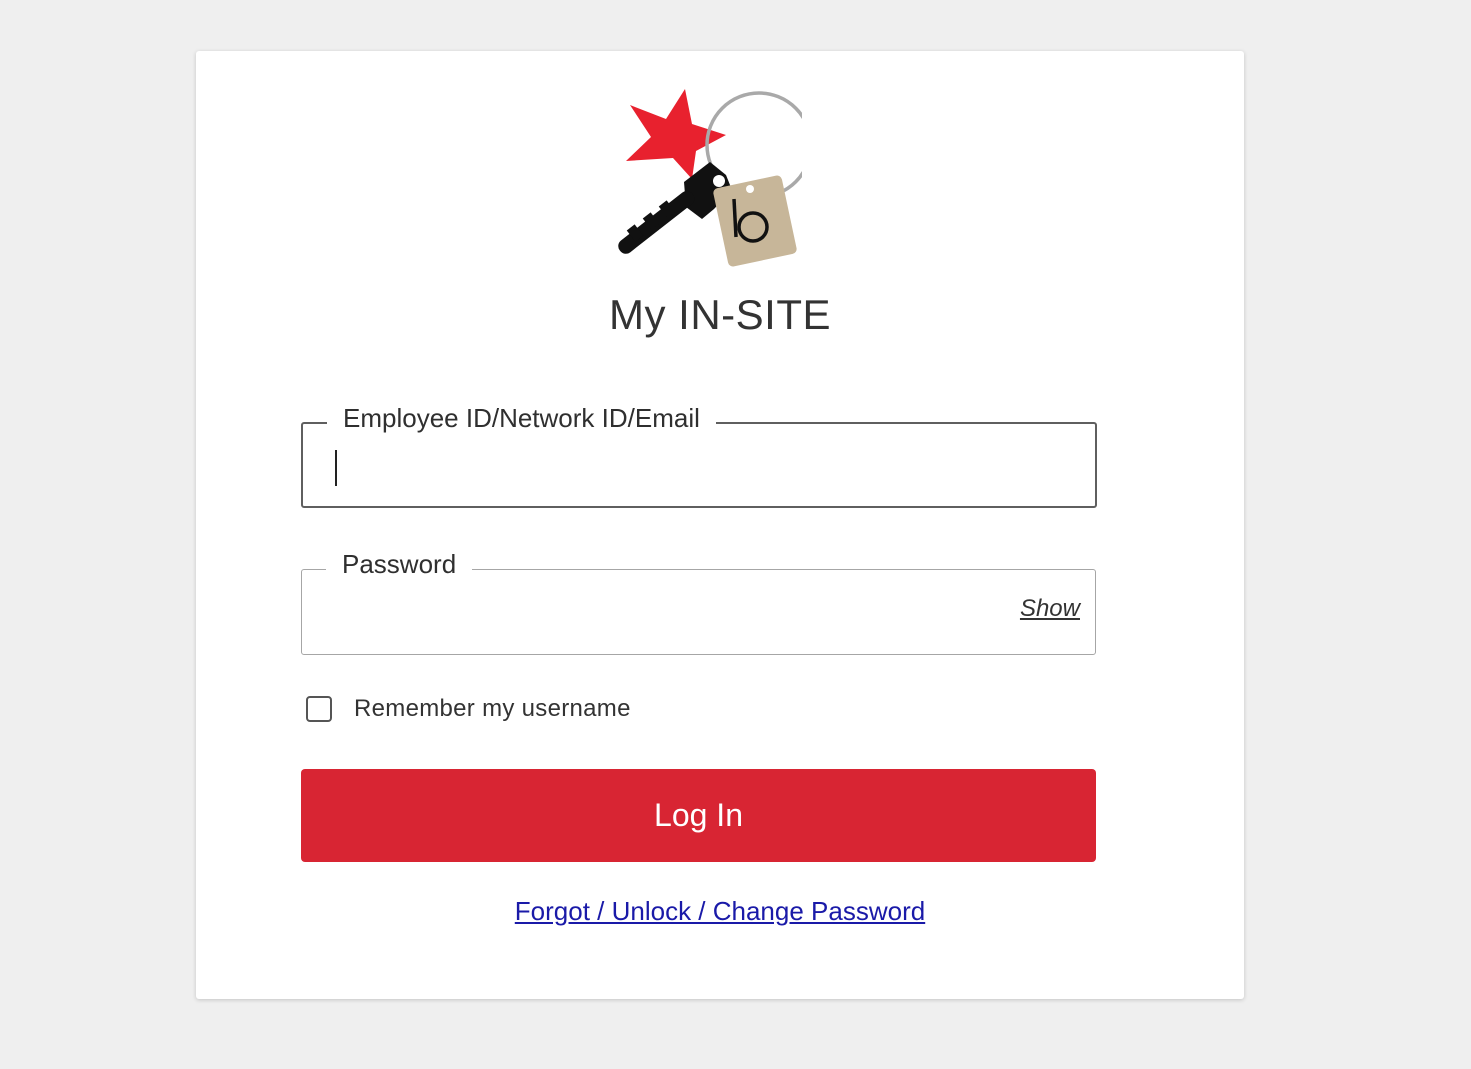 This screenshot has height=1069, width=1471. I want to click on username-input, so click(663, 467).